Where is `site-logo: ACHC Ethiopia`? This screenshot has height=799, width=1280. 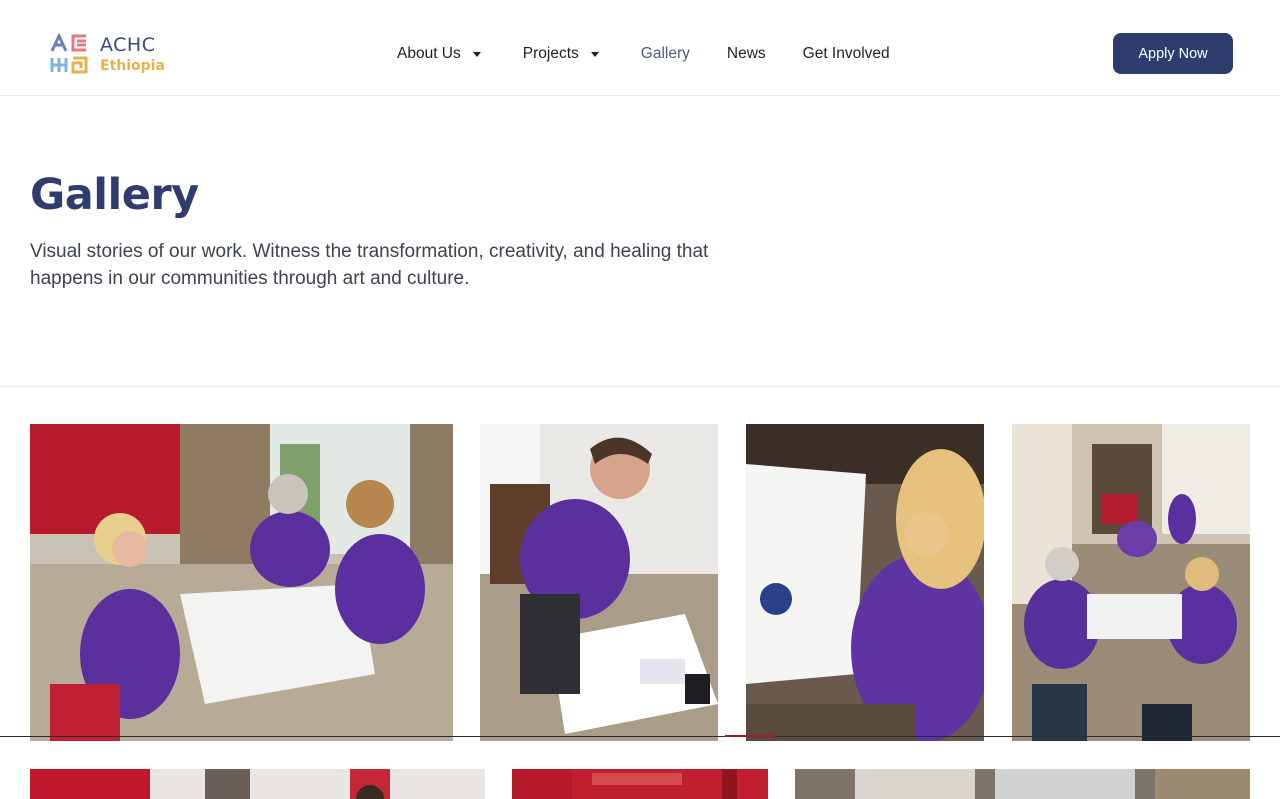 site-logo: ACHC Ethiopia is located at coordinates (107, 54).